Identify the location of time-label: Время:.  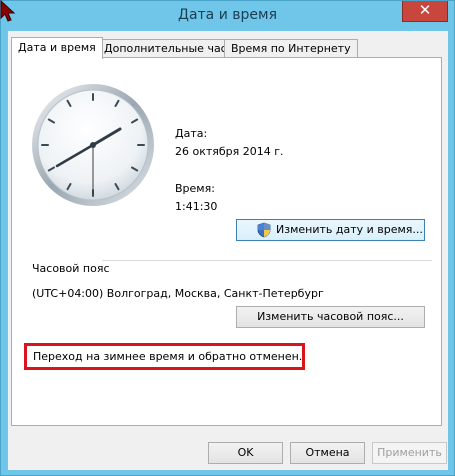
(195, 188).